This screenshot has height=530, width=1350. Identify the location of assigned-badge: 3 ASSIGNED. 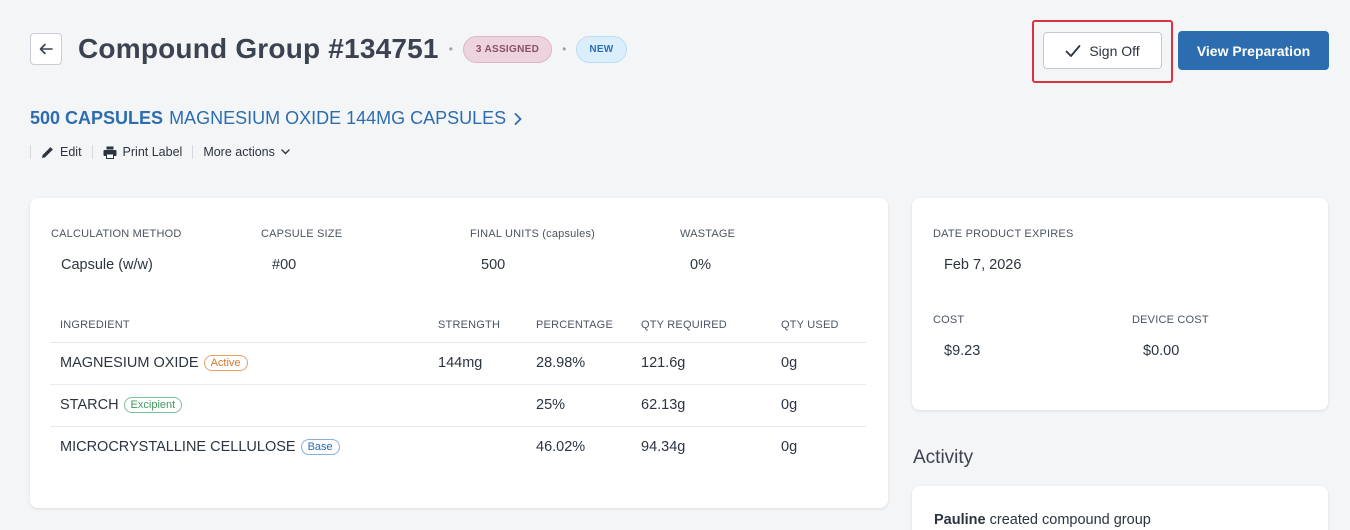
(507, 49).